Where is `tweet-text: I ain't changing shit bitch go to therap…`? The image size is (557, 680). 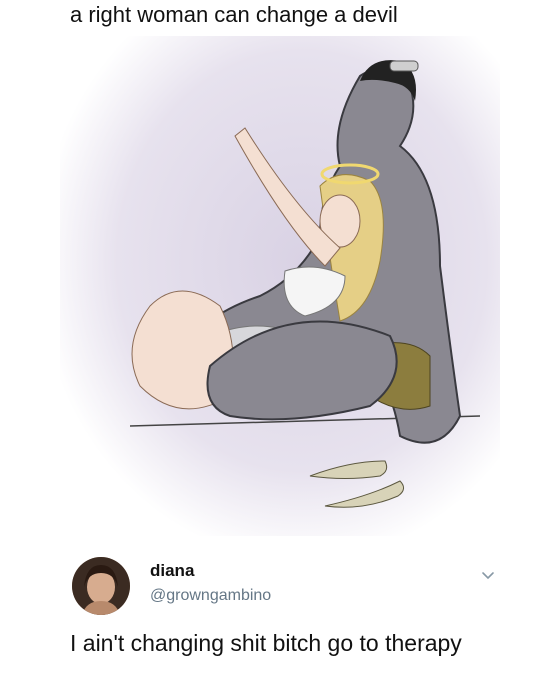 tweet-text: I ain't changing shit bitch go to therap… is located at coordinates (266, 643).